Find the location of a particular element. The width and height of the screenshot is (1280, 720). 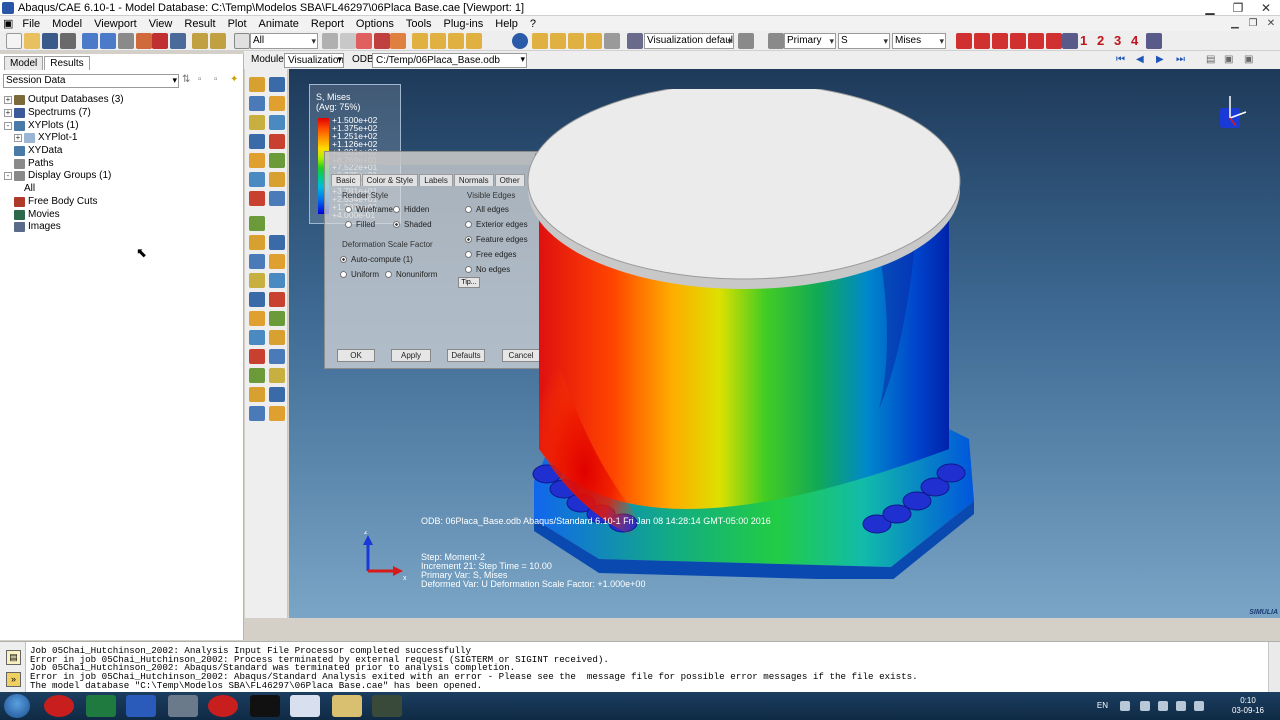

maximize-button: ❐ is located at coordinates (1238, 8).